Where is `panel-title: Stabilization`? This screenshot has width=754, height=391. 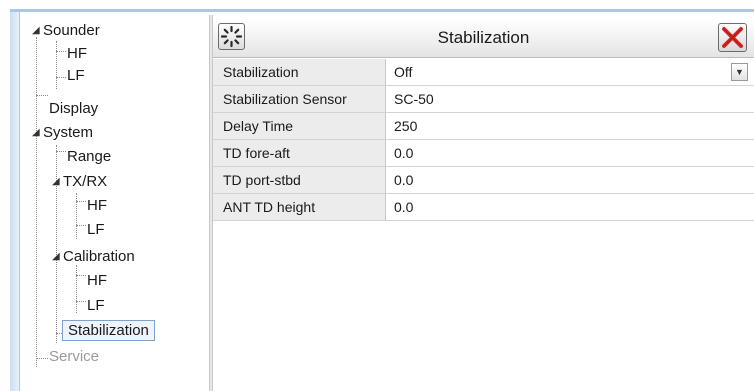 panel-title: Stabilization is located at coordinates (483, 37).